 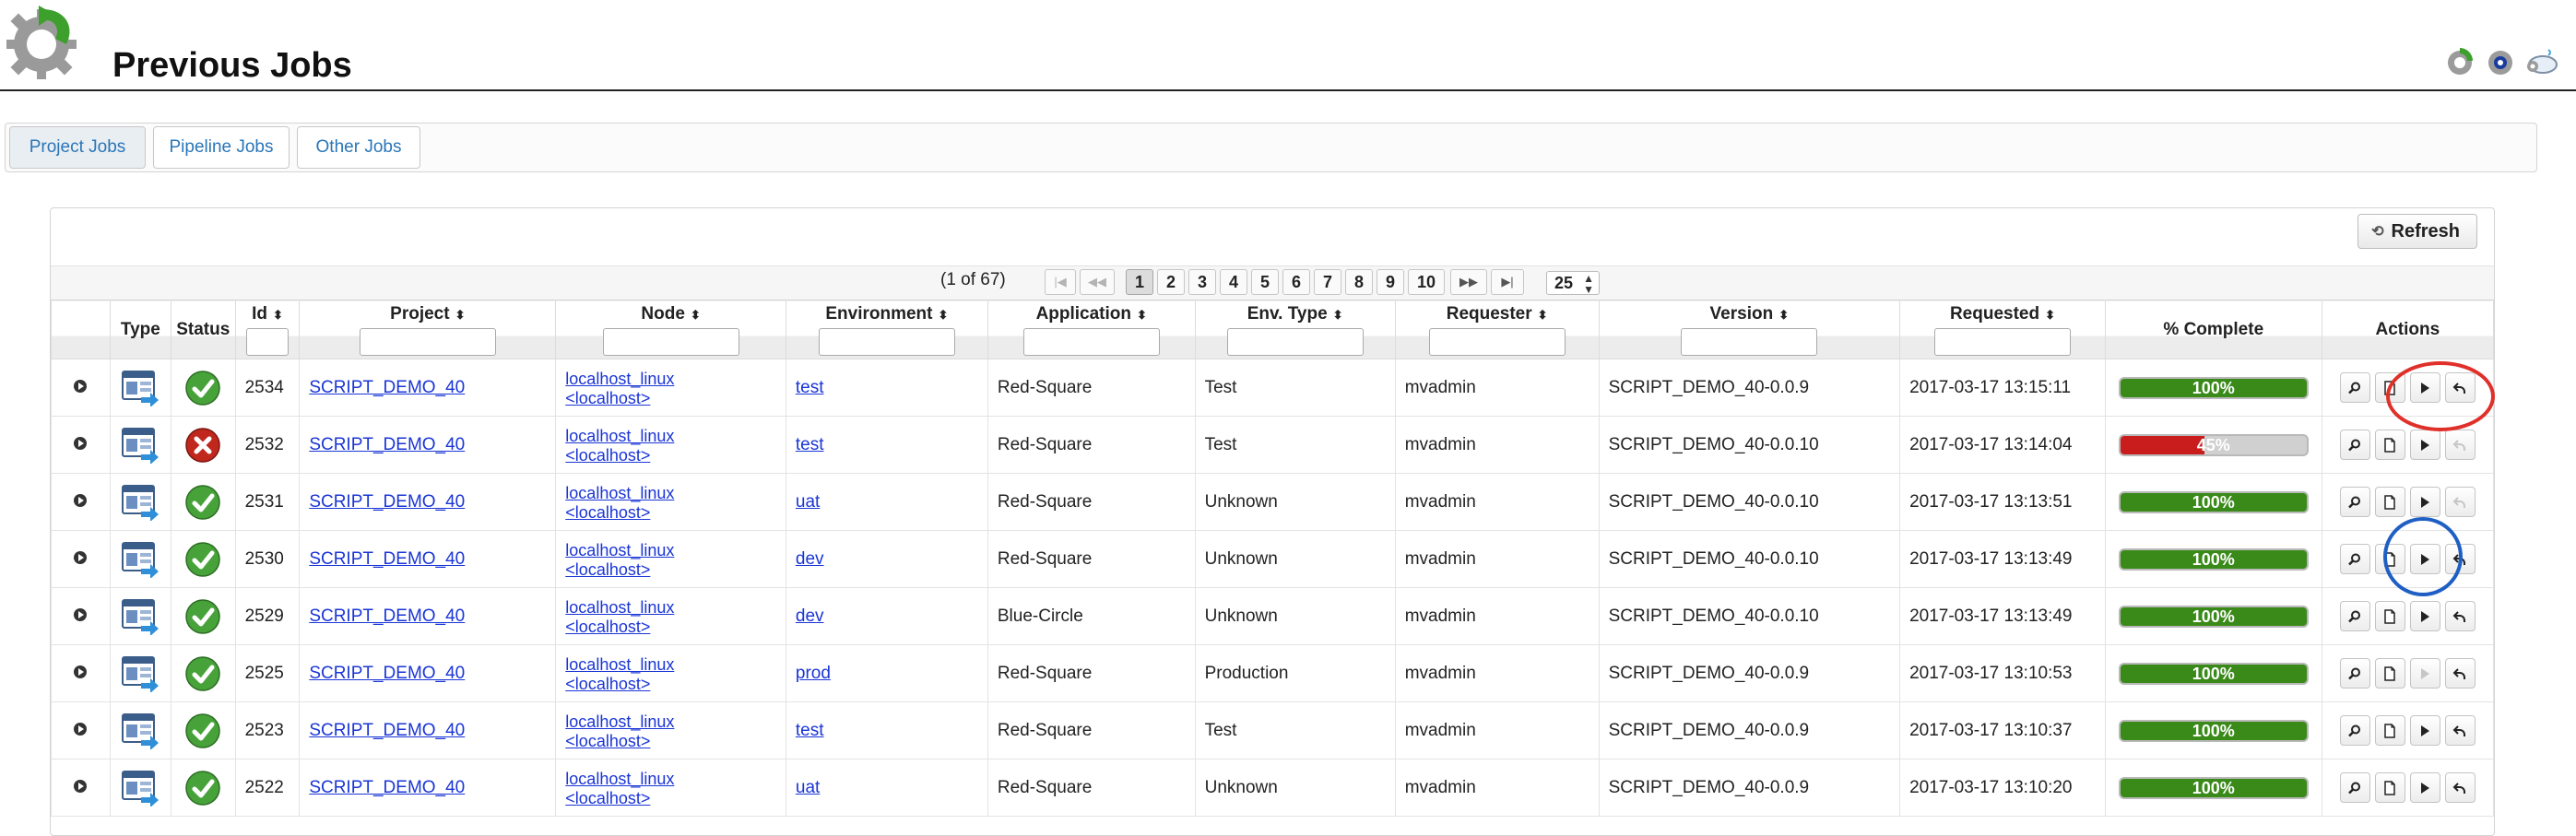 What do you see at coordinates (1749, 342) in the screenshot?
I see `version-filter-input` at bounding box center [1749, 342].